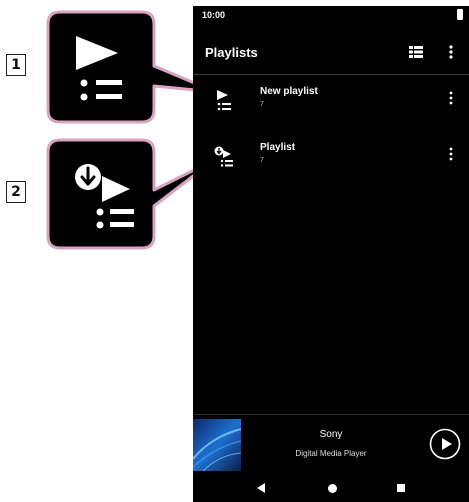 Image resolution: width=469 pixels, height=502 pixels. Describe the element at coordinates (331, 108) in the screenshot. I see `playlist-row: New playlist 7` at that location.